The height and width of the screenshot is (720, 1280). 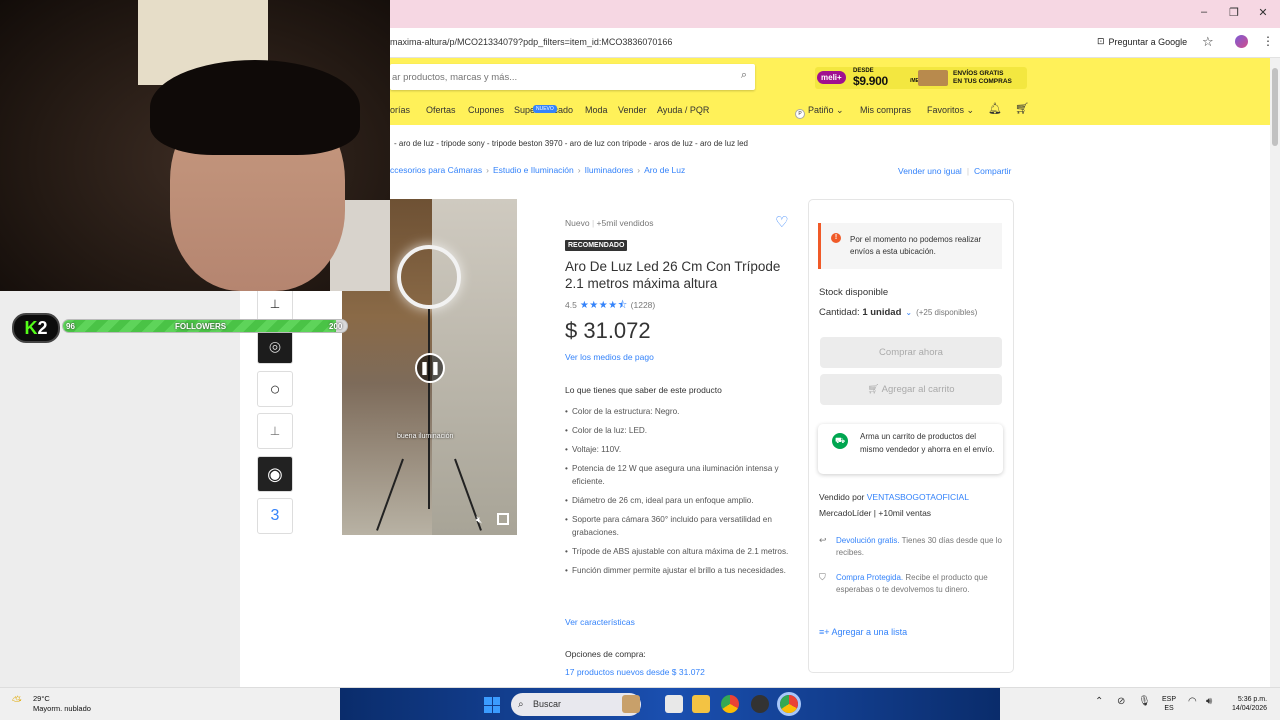 What do you see at coordinates (609, 357) in the screenshot?
I see `payment-methods-link: Ver los medios de pago` at bounding box center [609, 357].